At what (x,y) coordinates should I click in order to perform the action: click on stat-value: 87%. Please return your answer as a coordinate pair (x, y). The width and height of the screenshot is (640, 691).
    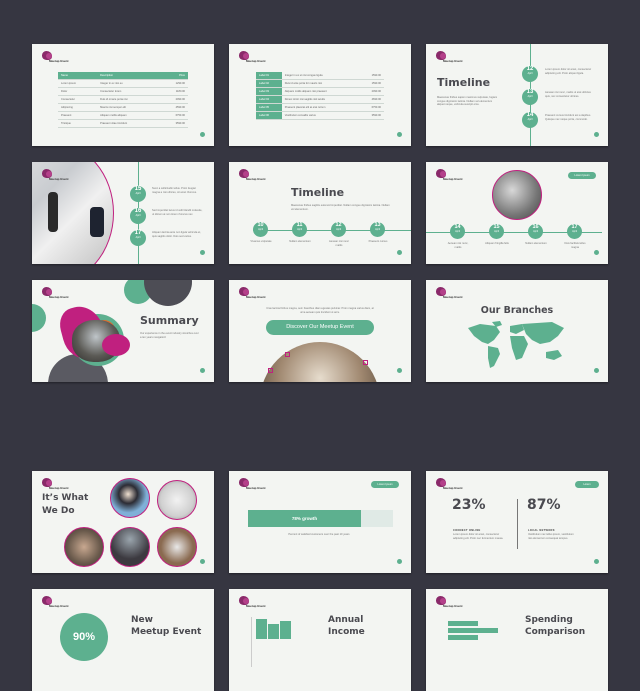
    Looking at the image, I should click on (544, 505).